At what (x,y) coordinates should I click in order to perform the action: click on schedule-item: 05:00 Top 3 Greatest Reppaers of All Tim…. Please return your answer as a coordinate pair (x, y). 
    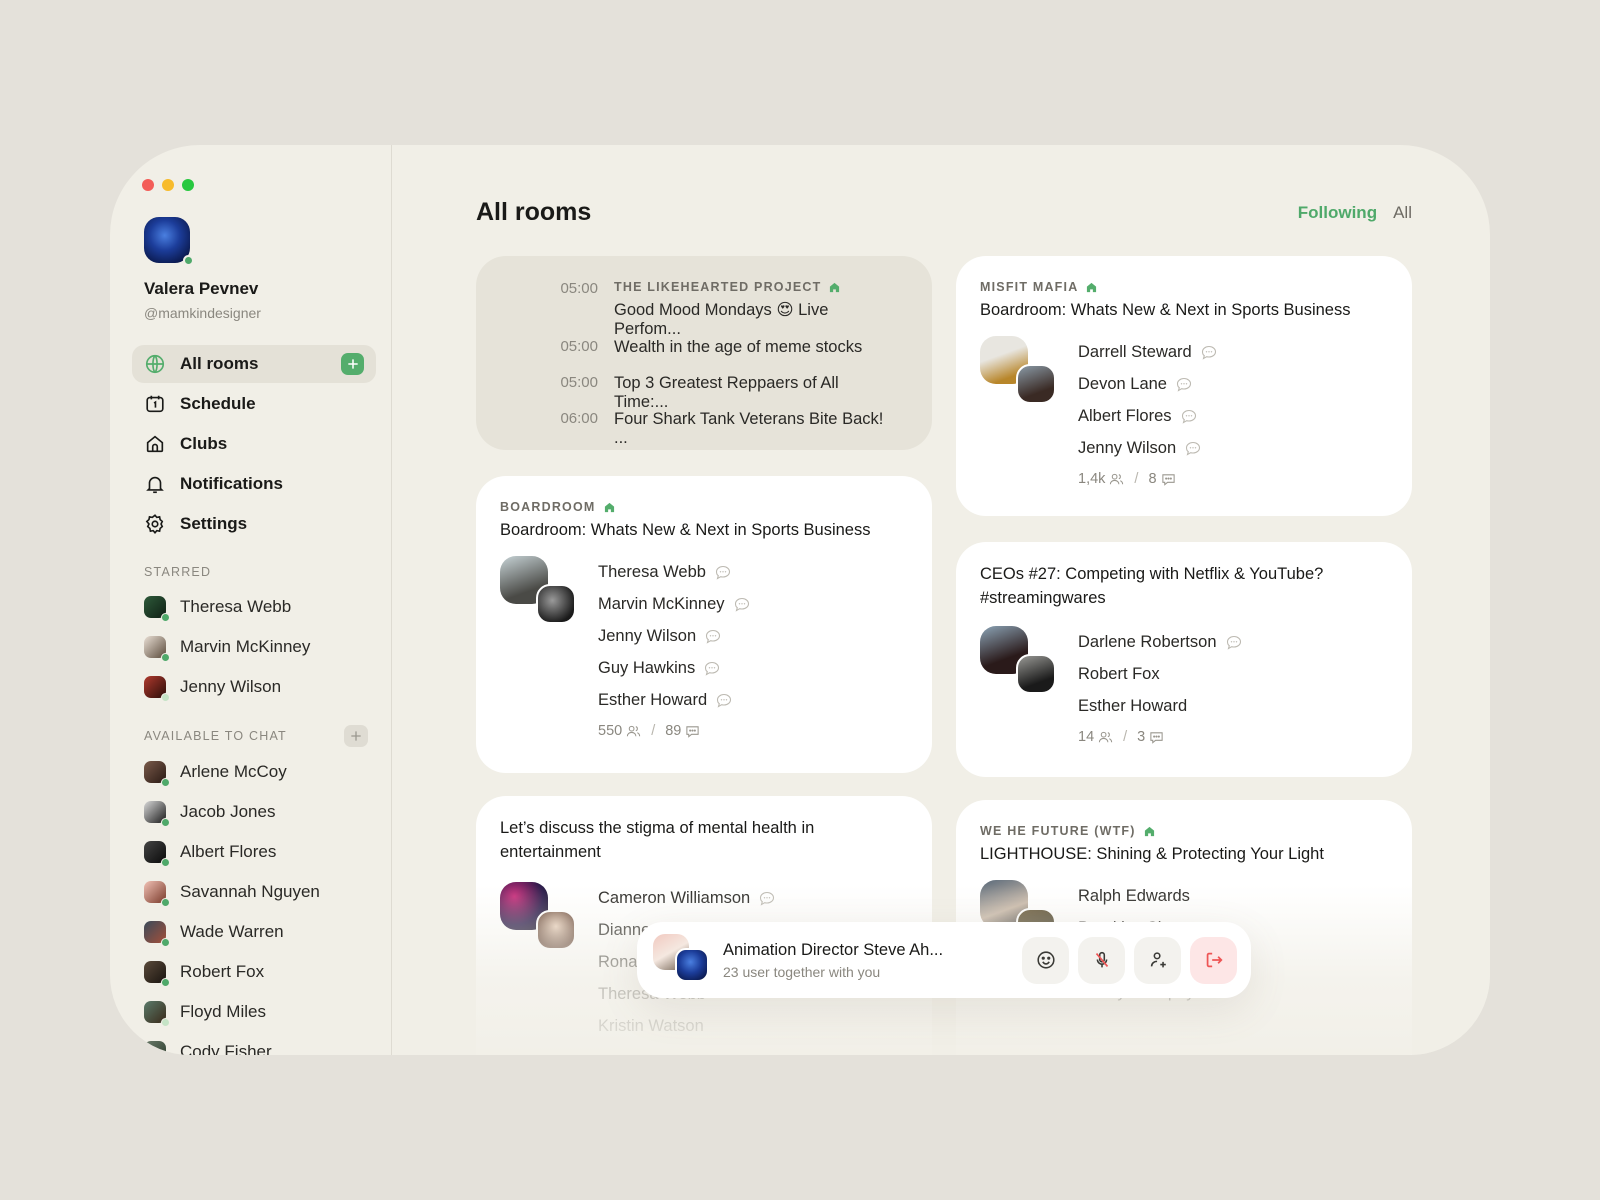
    Looking at the image, I should click on (715, 392).